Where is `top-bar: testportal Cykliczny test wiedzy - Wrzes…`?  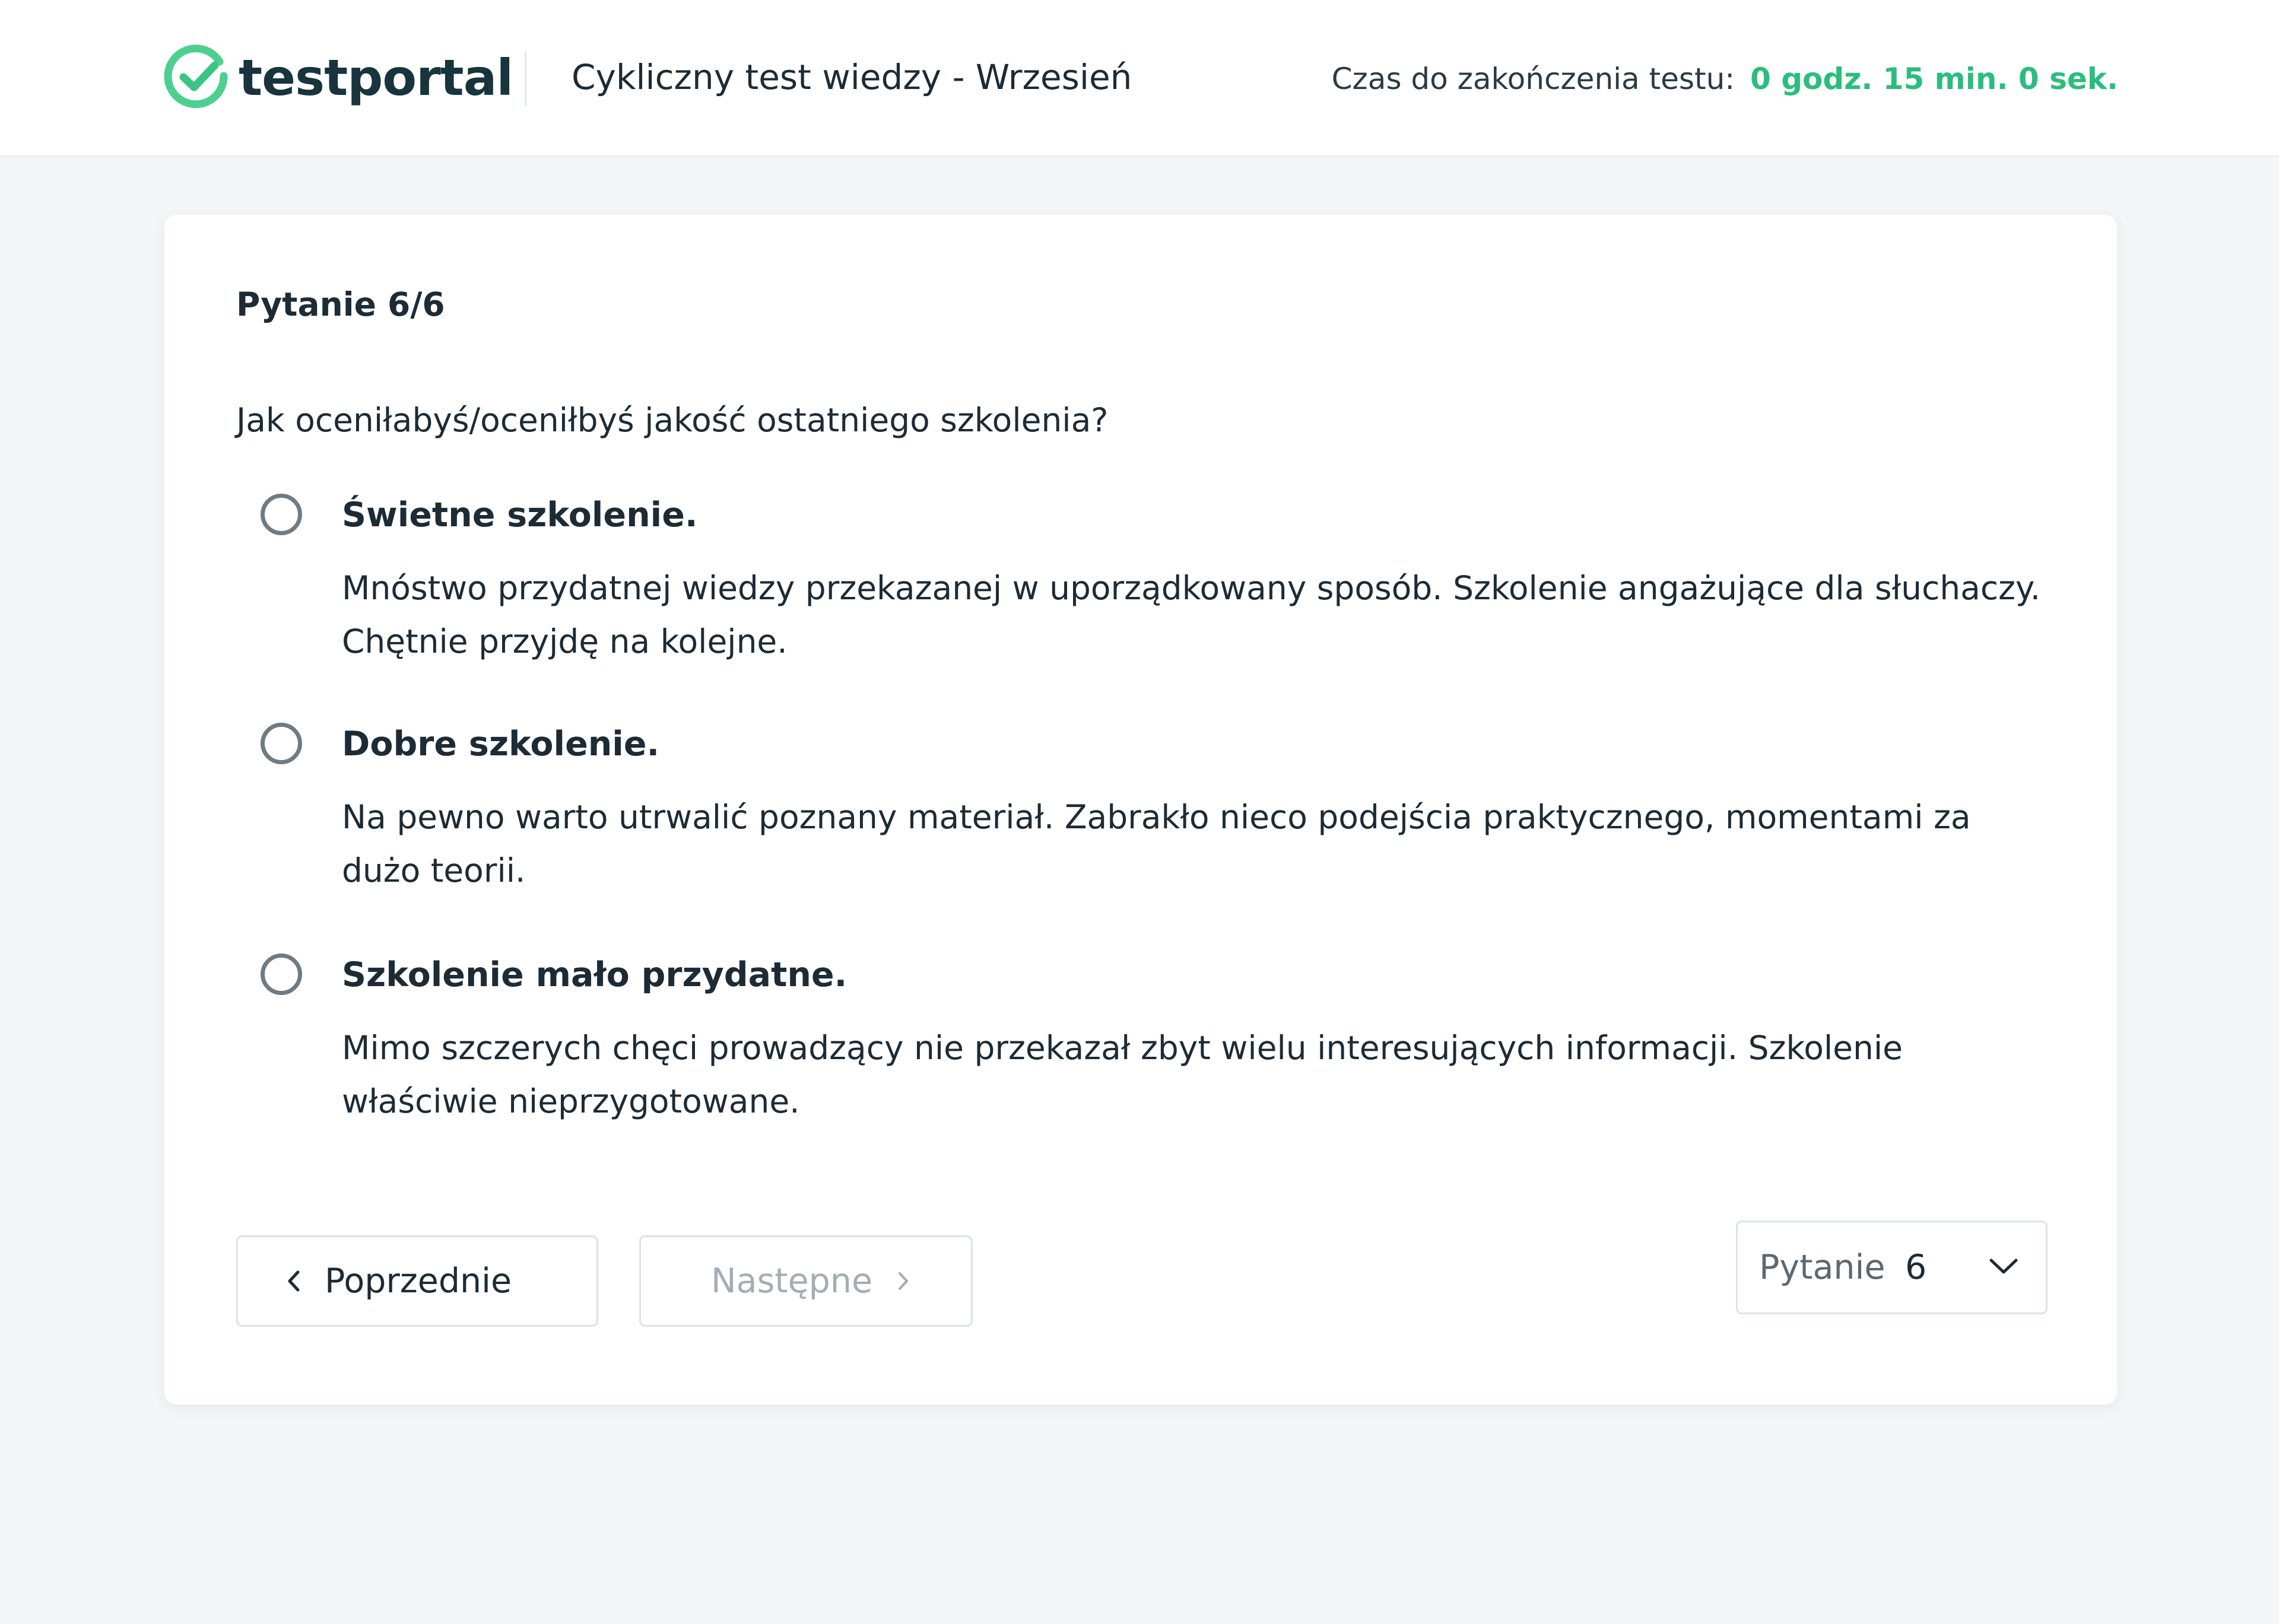 top-bar: testportal Cykliczny test wiedzy - Wrzes… is located at coordinates (1139, 78).